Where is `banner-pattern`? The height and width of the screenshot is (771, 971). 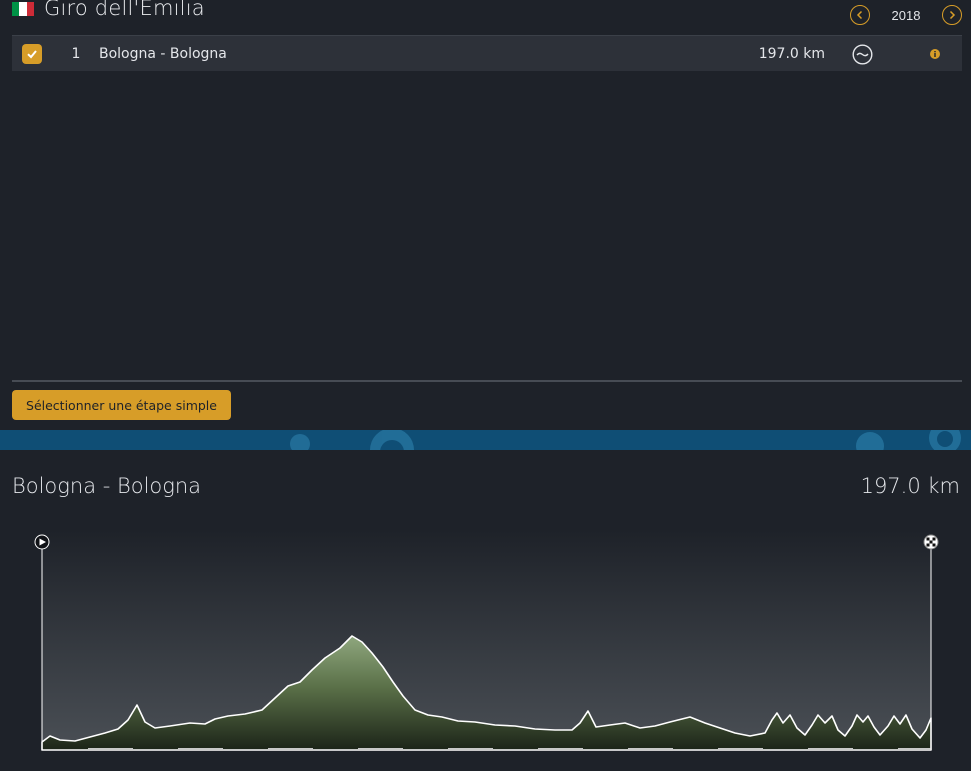 banner-pattern is located at coordinates (625, 440).